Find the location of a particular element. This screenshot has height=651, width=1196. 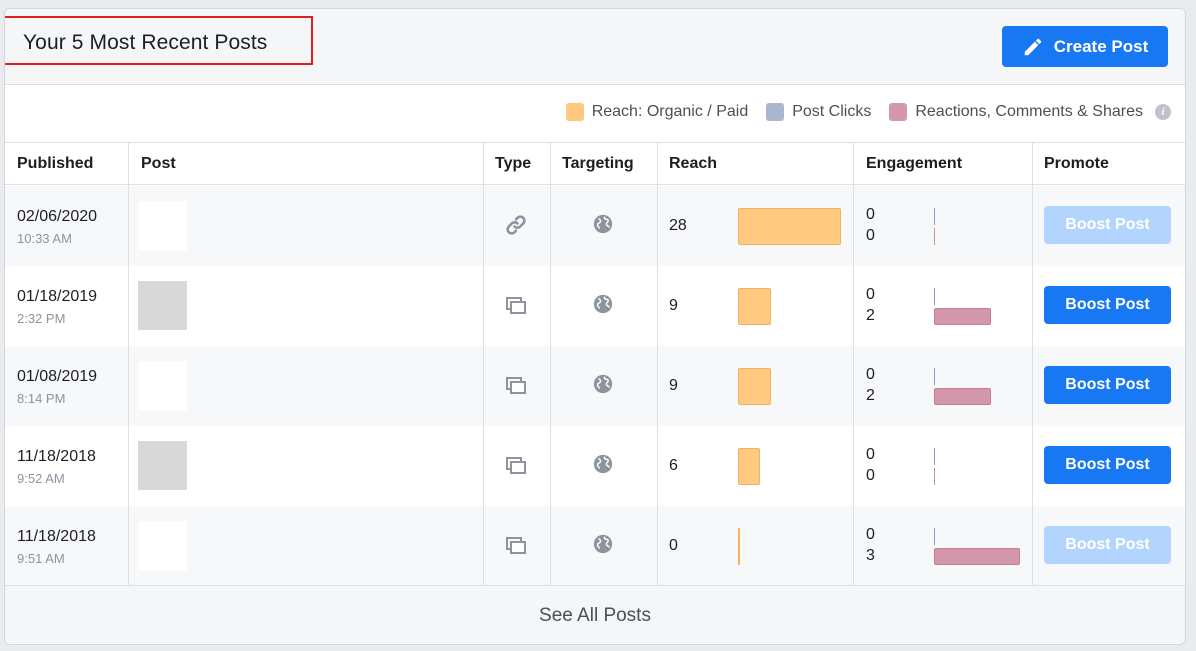

legend-item-clicks: Post Clicks is located at coordinates (818, 112).